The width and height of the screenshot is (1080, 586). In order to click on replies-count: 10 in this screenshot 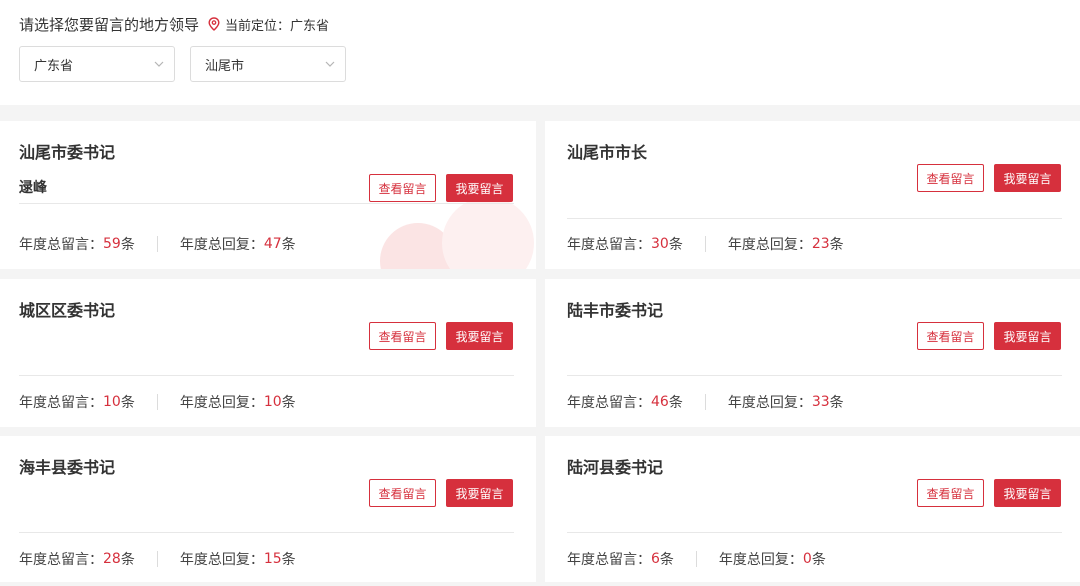, I will do `click(272, 402)`.